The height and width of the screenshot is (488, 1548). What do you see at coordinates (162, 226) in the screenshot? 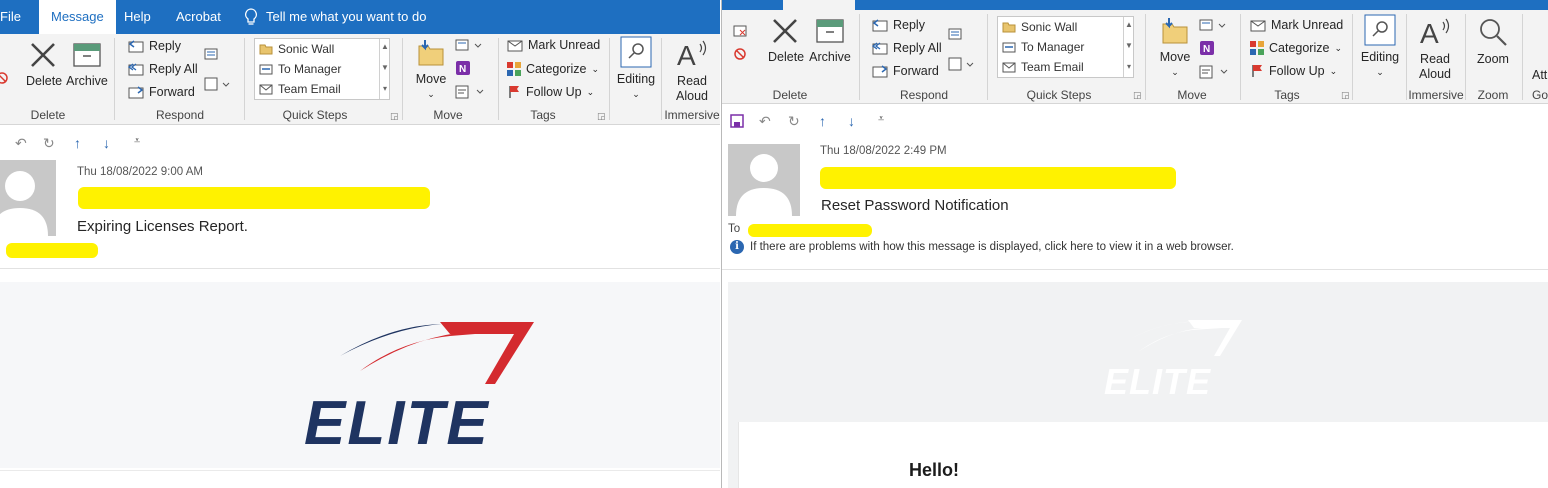
I see `message-subject: Expiring Licenses Report.` at bounding box center [162, 226].